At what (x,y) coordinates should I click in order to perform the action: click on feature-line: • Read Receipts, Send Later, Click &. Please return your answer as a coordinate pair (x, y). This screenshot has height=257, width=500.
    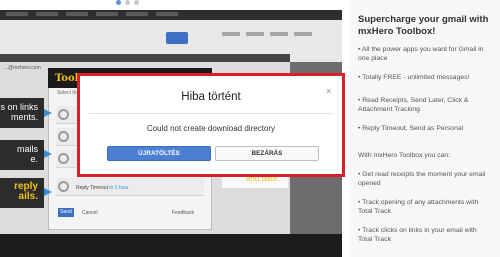
    Looking at the image, I should click on (413, 100).